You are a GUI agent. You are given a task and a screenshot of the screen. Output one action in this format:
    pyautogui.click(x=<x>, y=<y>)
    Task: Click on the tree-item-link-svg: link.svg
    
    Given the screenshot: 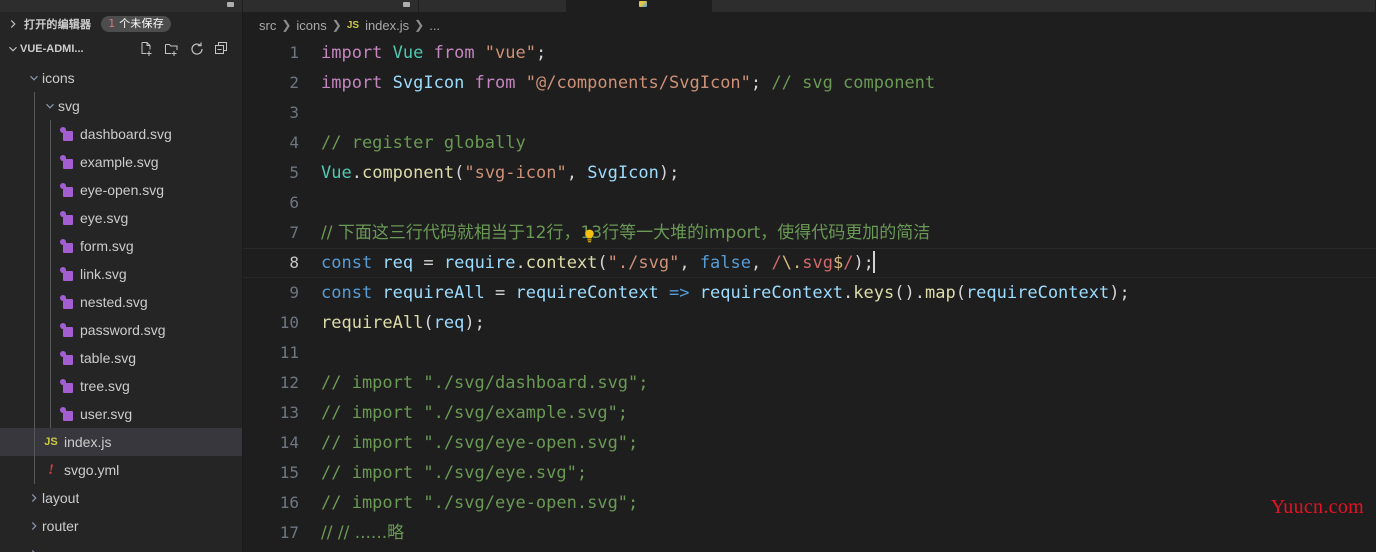 What is the action you would take?
    pyautogui.click(x=121, y=274)
    